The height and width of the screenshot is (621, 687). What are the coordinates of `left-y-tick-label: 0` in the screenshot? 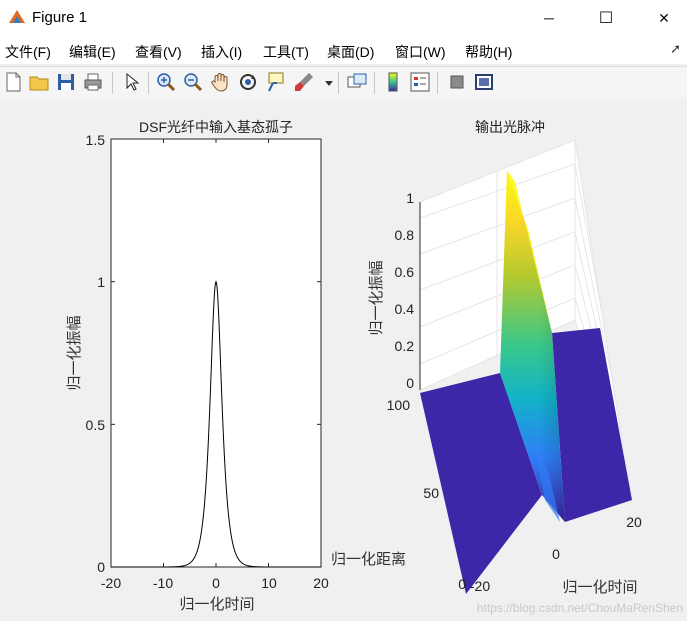 It's located at (101, 567).